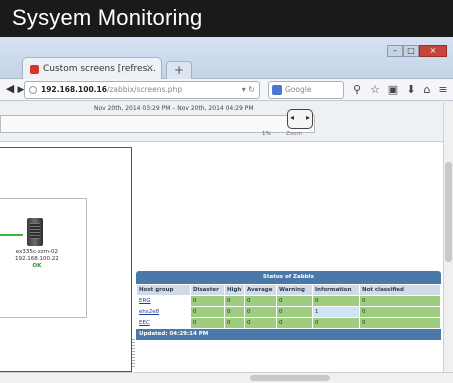 The image size is (453, 383). What do you see at coordinates (336, 312) in the screenshot?
I see `status-cell: 1` at bounding box center [336, 312].